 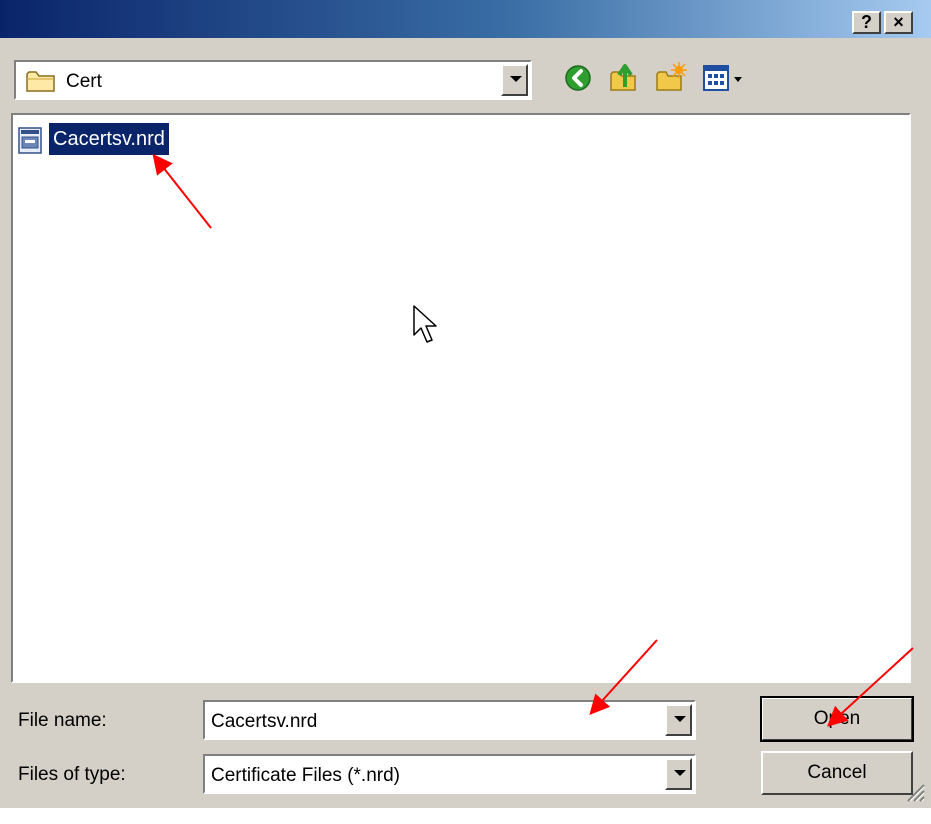 I want to click on help-button: ?, so click(x=866, y=22).